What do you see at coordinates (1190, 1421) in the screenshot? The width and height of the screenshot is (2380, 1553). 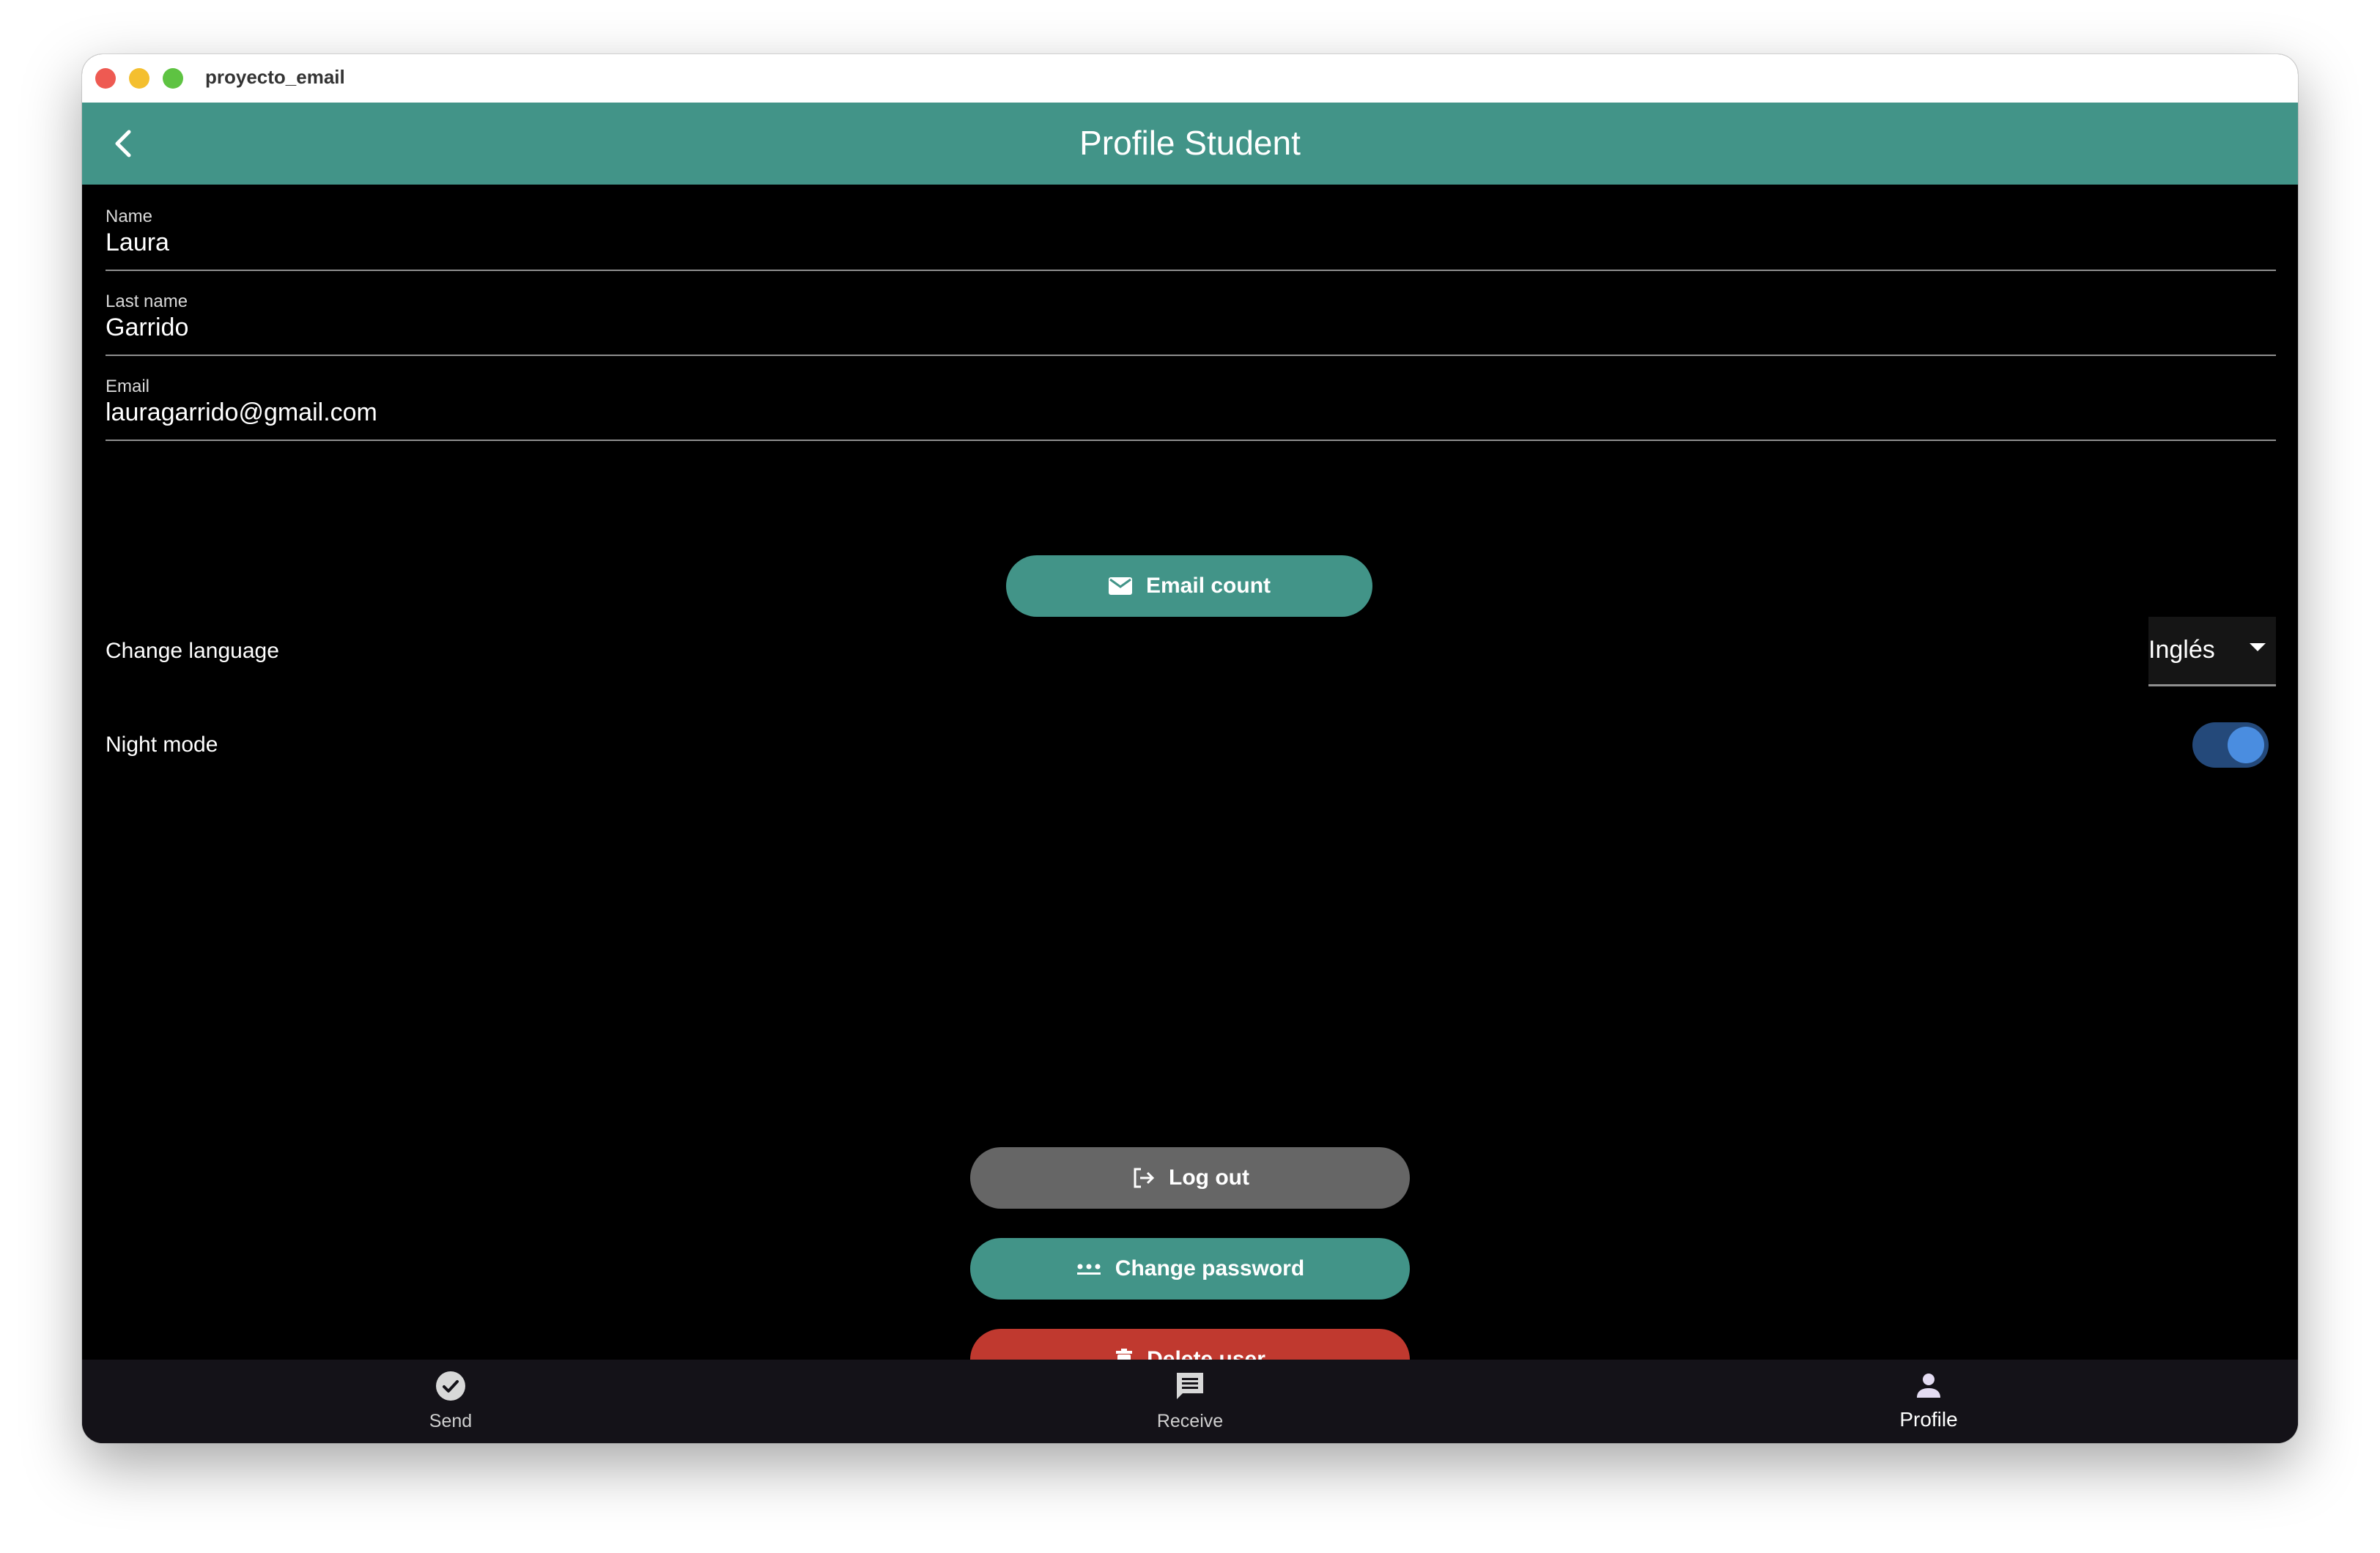 I see `nav-label-receive: Receive` at bounding box center [1190, 1421].